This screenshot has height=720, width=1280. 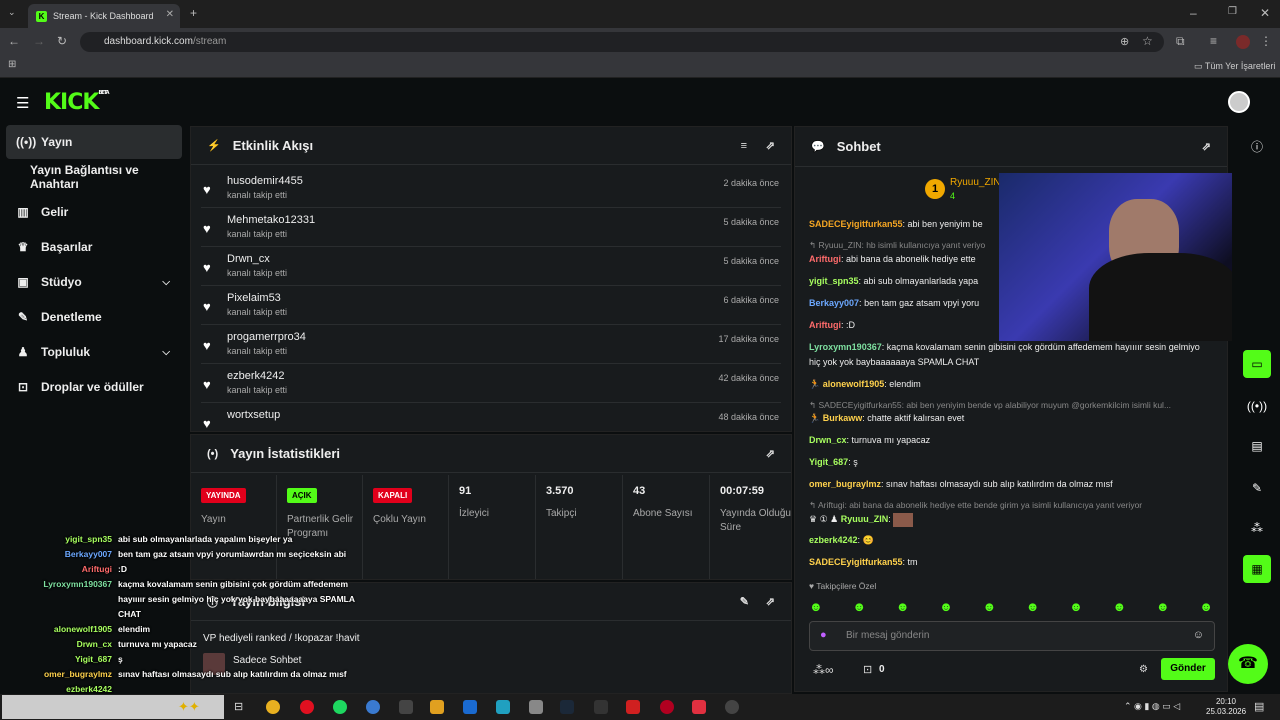 What do you see at coordinates (1257, 364) in the screenshot?
I see `chat-widget-icon: ▭` at bounding box center [1257, 364].